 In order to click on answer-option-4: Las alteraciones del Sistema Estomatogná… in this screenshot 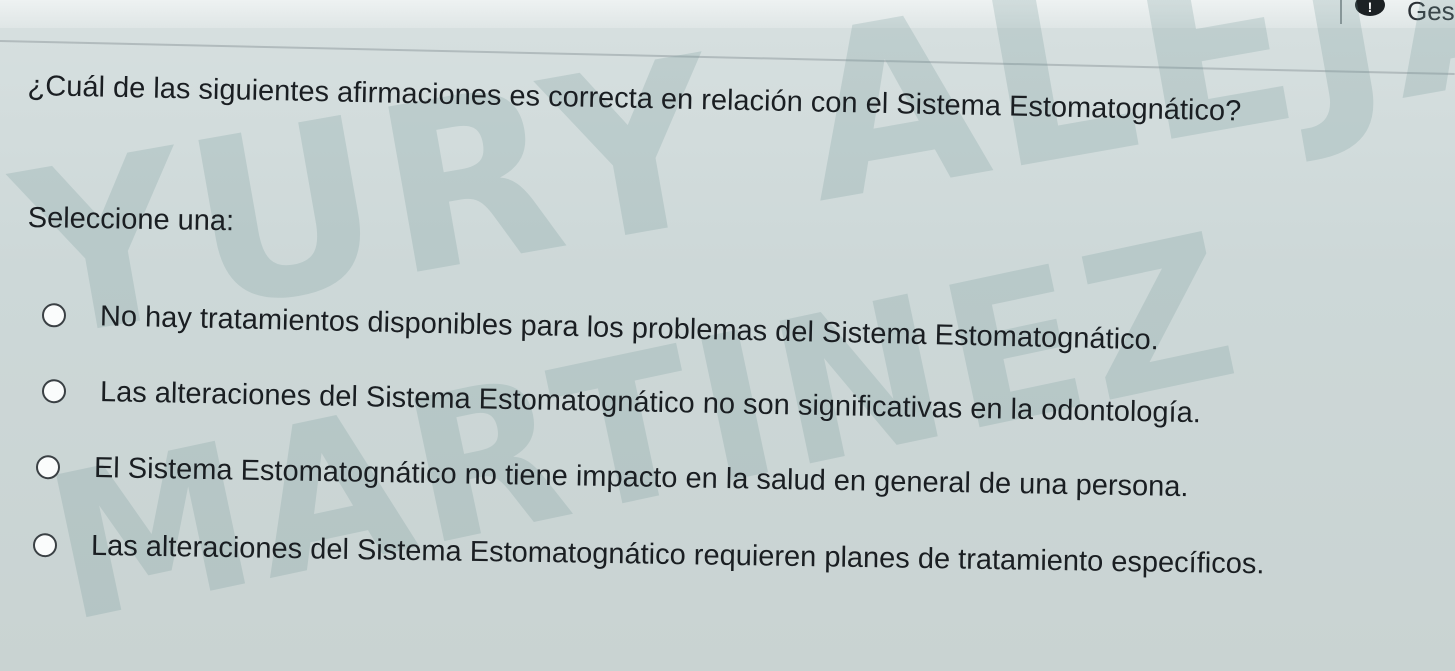, I will do `click(648, 554)`.